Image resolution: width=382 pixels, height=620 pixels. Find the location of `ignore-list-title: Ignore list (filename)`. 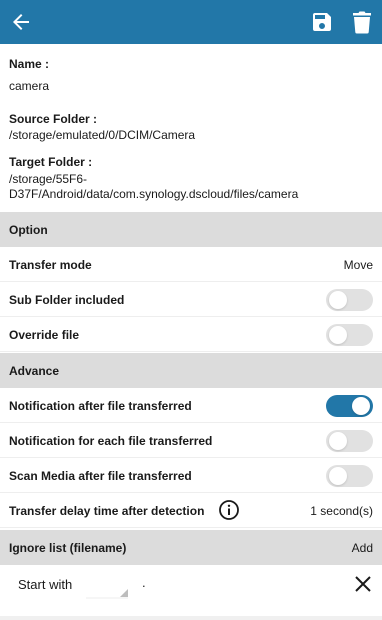

ignore-list-title: Ignore list (filename) is located at coordinates (68, 548).